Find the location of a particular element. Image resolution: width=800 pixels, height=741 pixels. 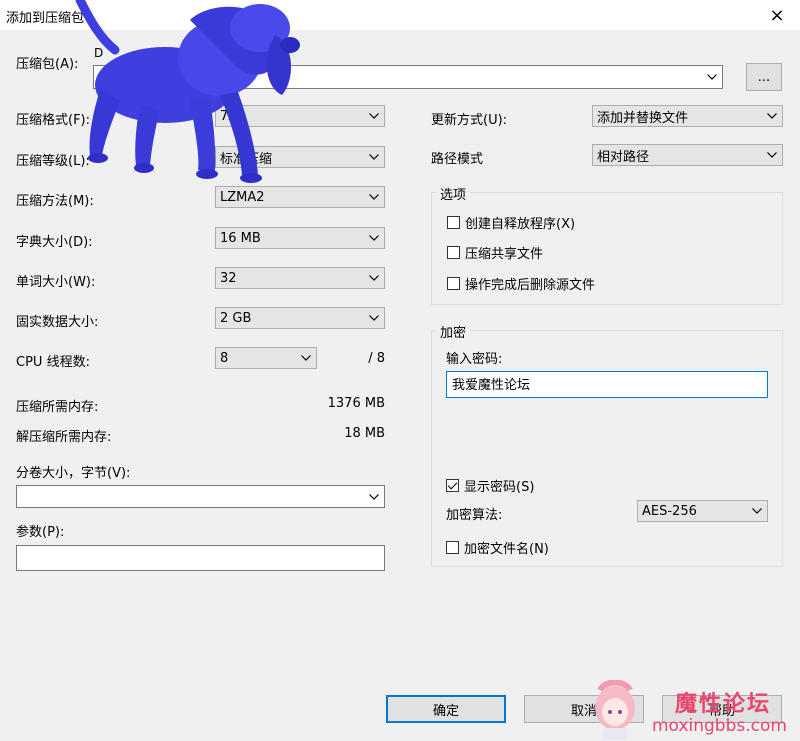

dict-value: 16 MB is located at coordinates (240, 238).